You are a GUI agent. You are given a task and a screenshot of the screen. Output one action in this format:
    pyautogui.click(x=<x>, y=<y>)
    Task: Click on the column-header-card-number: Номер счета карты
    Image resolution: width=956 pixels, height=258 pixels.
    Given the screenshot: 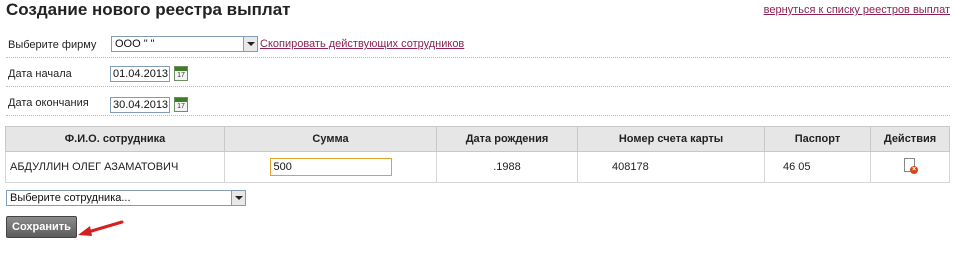 What is the action you would take?
    pyautogui.click(x=671, y=139)
    